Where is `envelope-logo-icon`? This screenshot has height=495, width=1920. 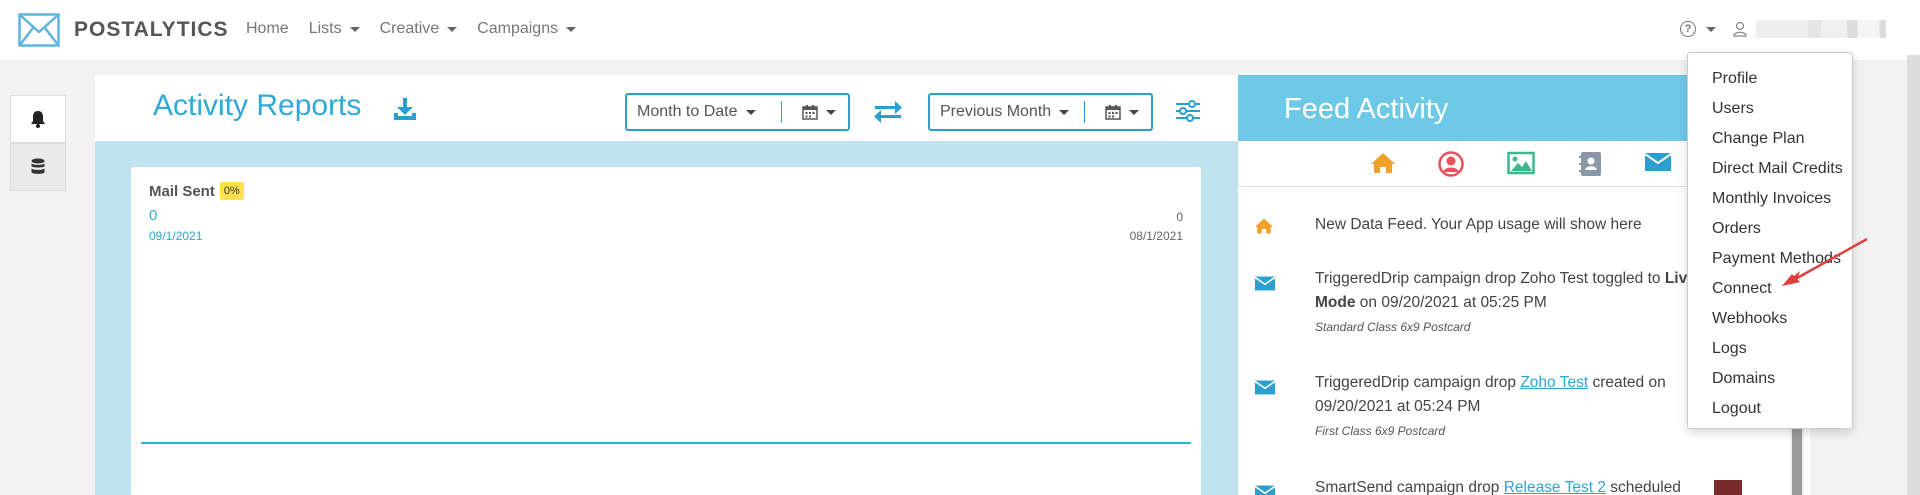
envelope-logo-icon is located at coordinates (39, 30).